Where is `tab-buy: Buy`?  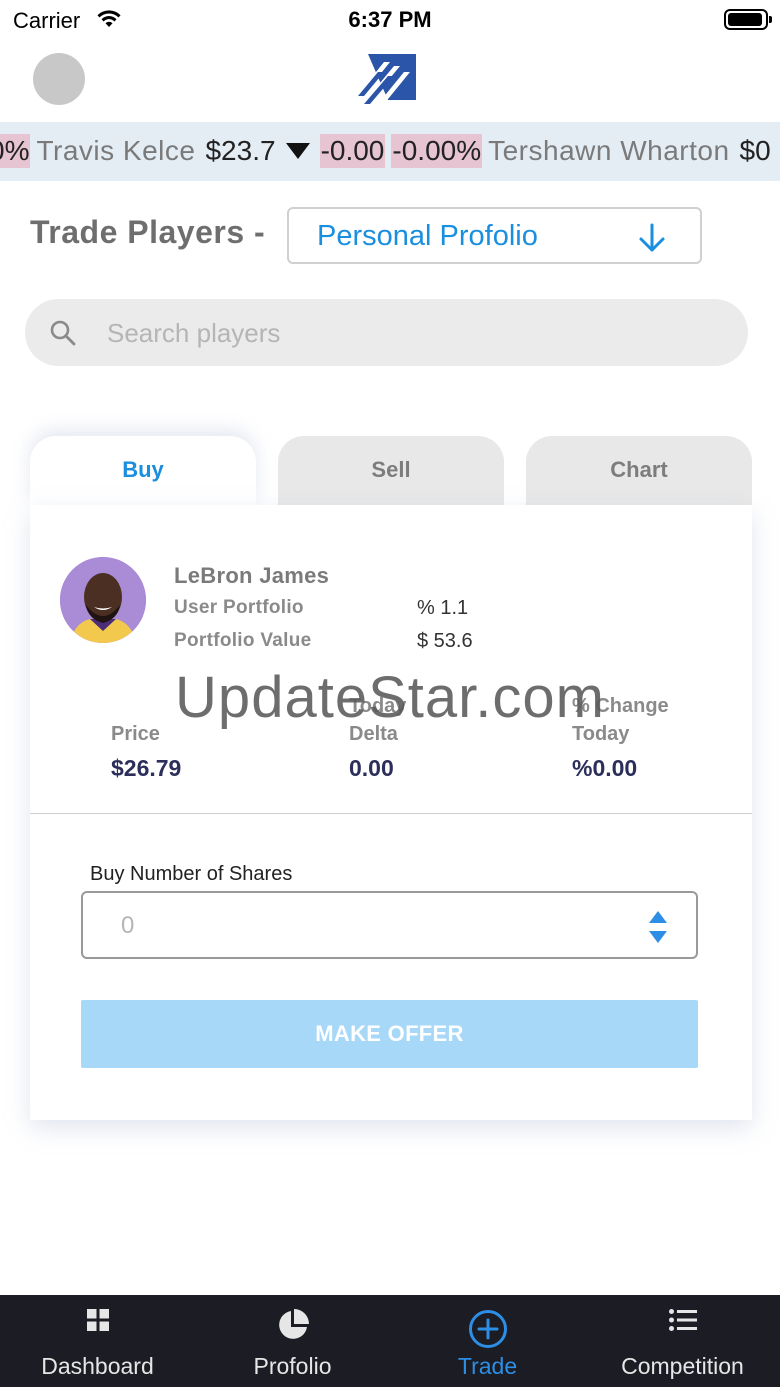 tab-buy: Buy is located at coordinates (143, 471).